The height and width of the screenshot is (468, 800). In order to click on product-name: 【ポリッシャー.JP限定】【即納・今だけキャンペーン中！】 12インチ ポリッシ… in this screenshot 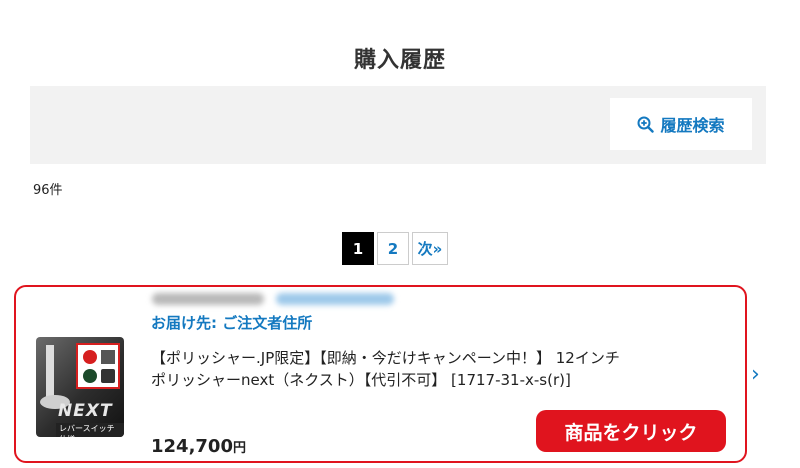, I will do `click(411, 369)`.